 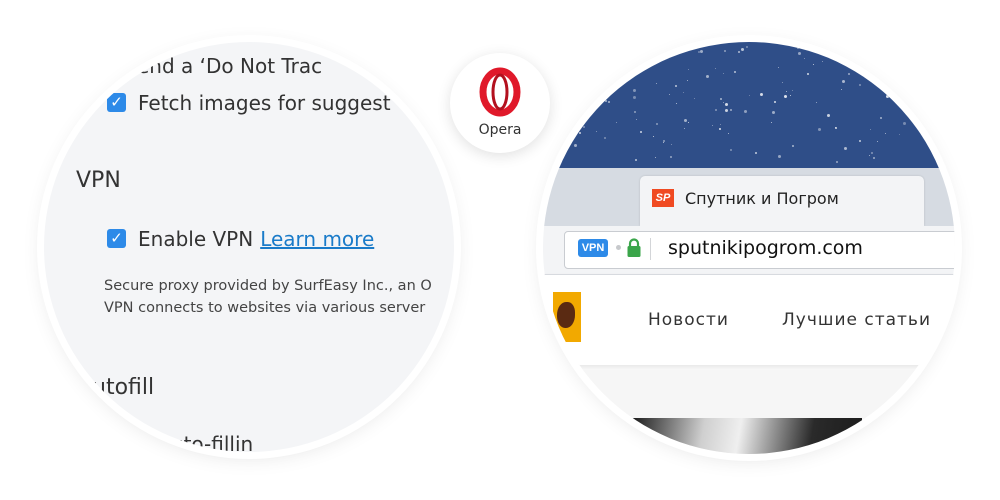 I want to click on starry-wallpaper, so click(x=749, y=105).